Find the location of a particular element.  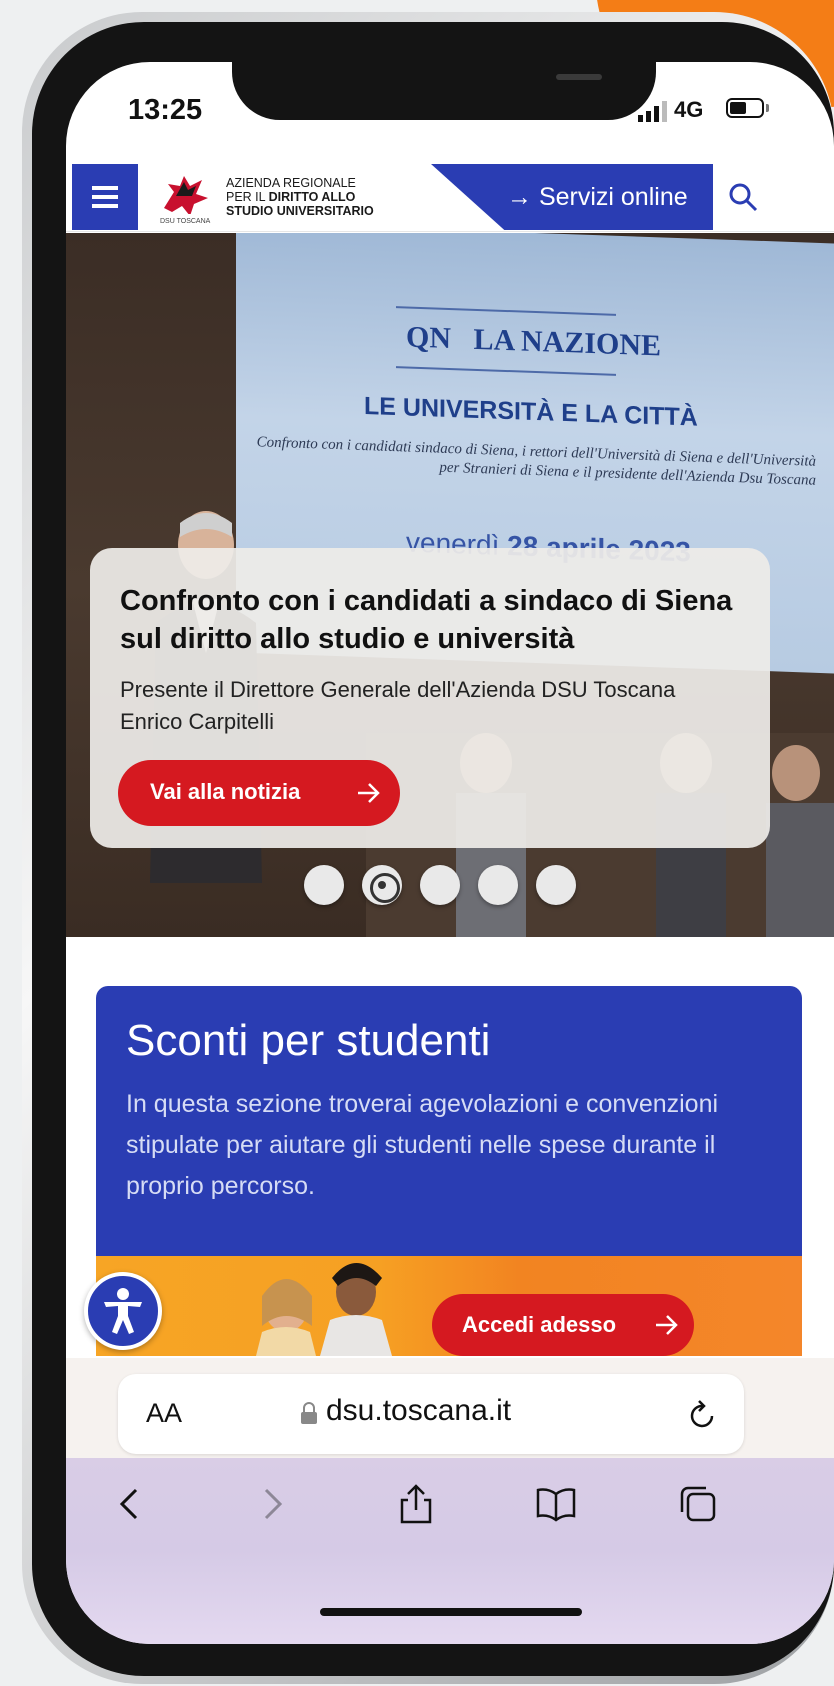

slider-pagination is located at coordinates (450, 887).